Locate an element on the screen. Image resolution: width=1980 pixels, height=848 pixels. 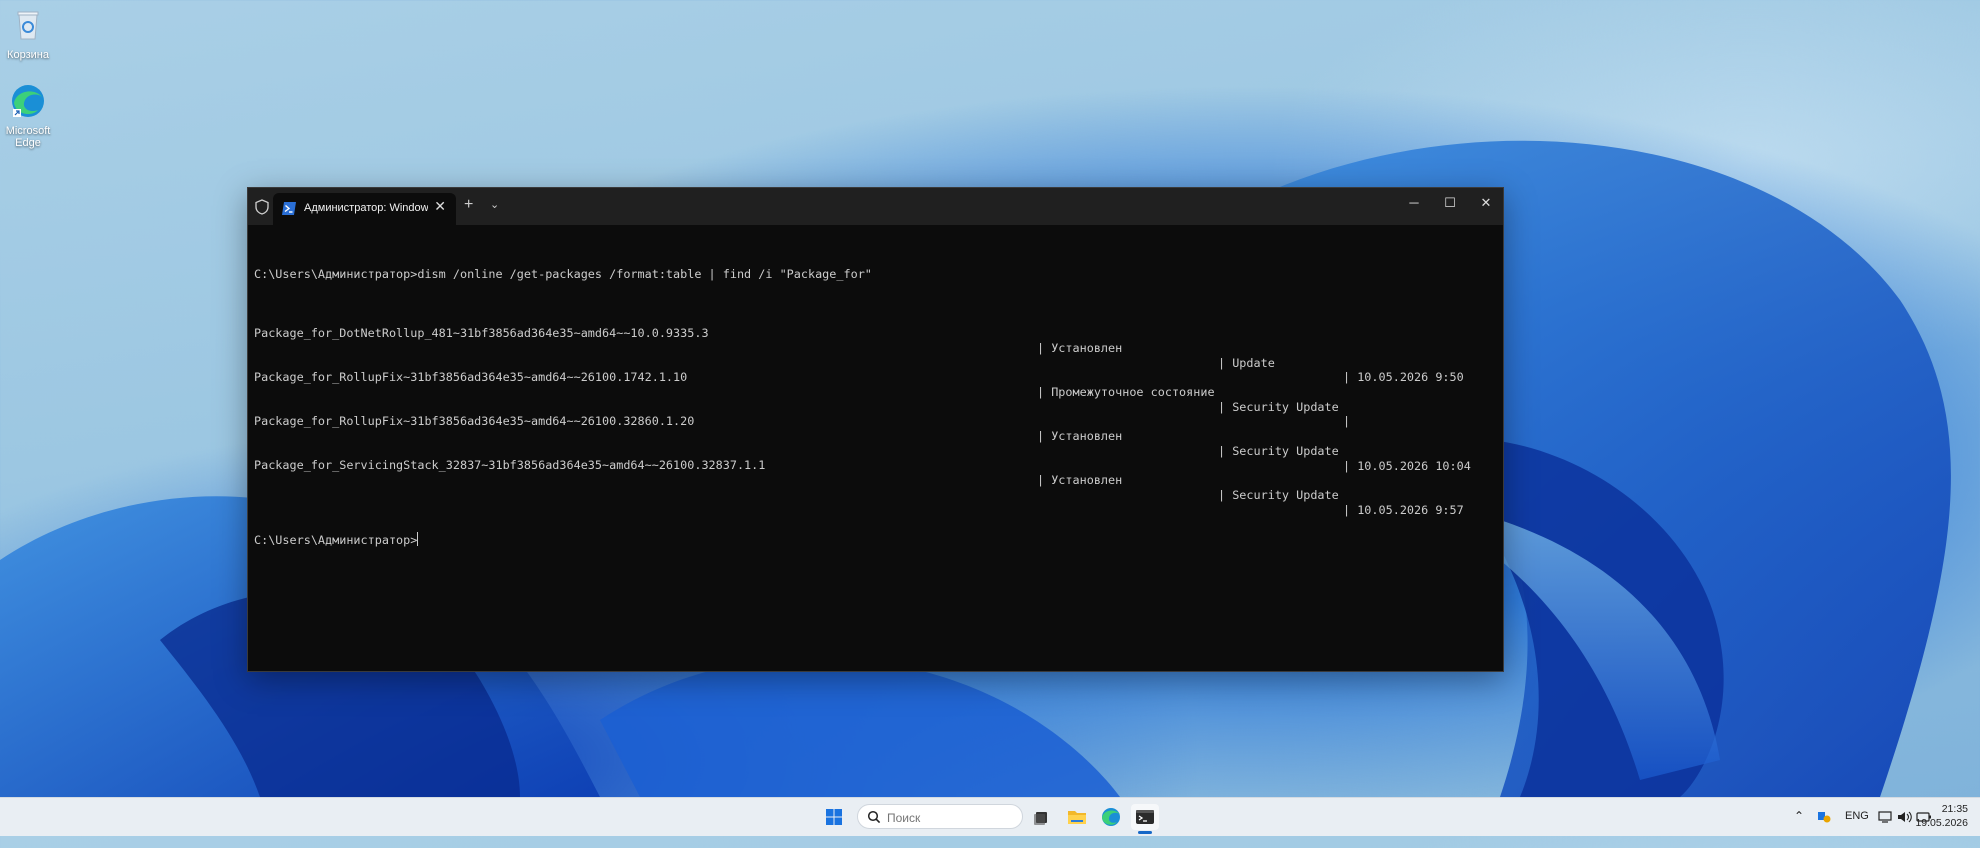
package-date: | 10.05.2026 9:50 is located at coordinates (1403, 377).